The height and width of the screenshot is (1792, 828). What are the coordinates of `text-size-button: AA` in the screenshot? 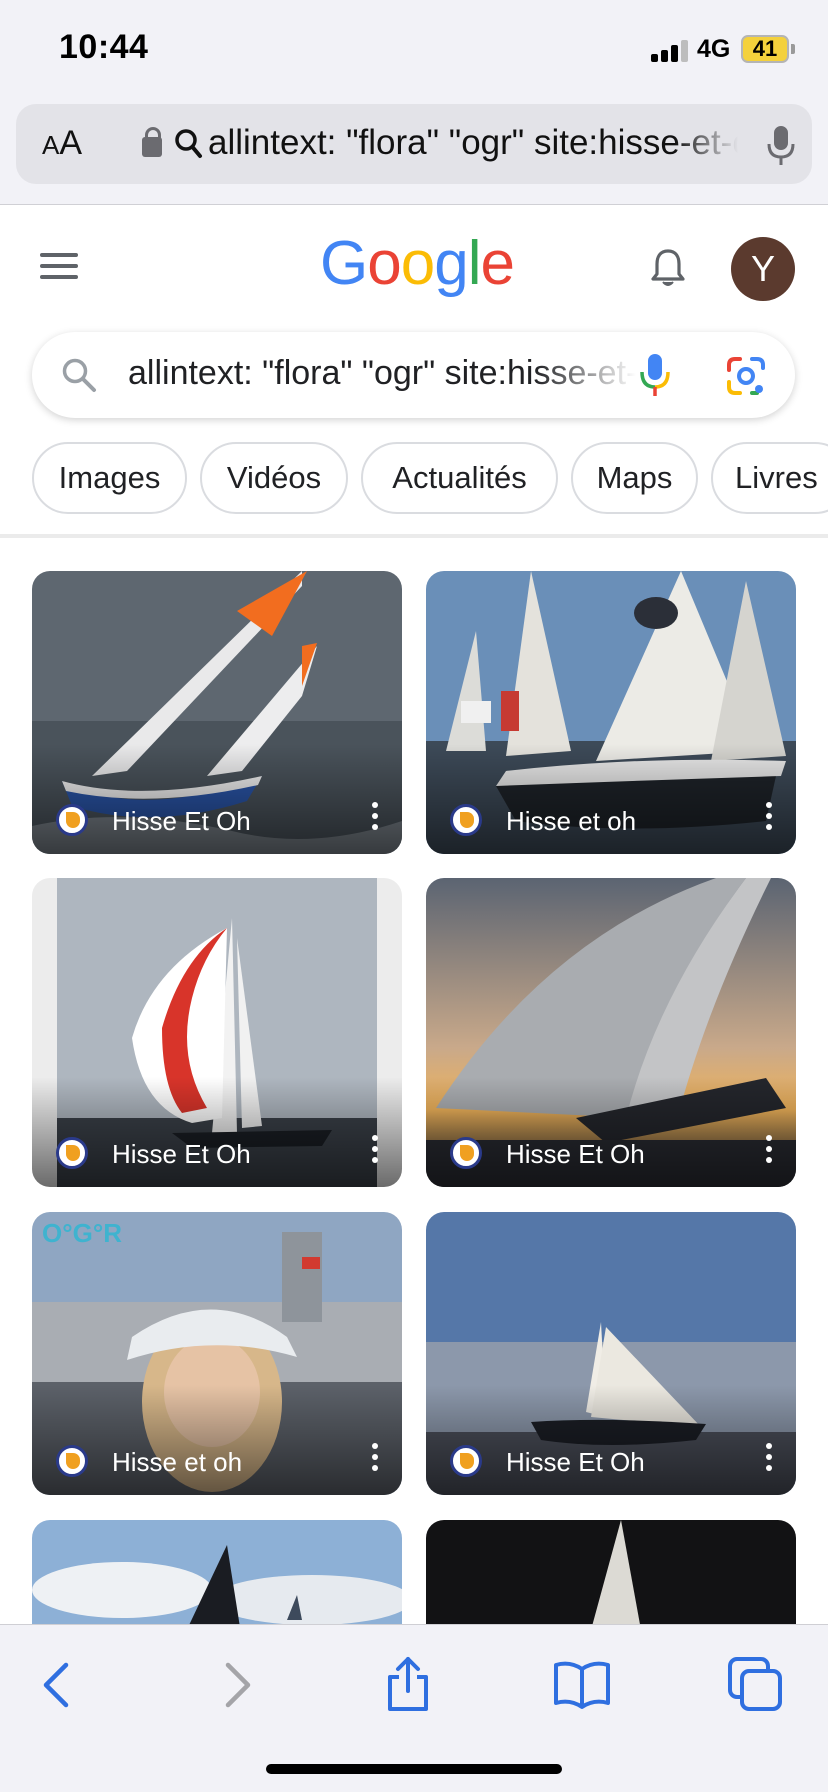 It's located at (62, 143).